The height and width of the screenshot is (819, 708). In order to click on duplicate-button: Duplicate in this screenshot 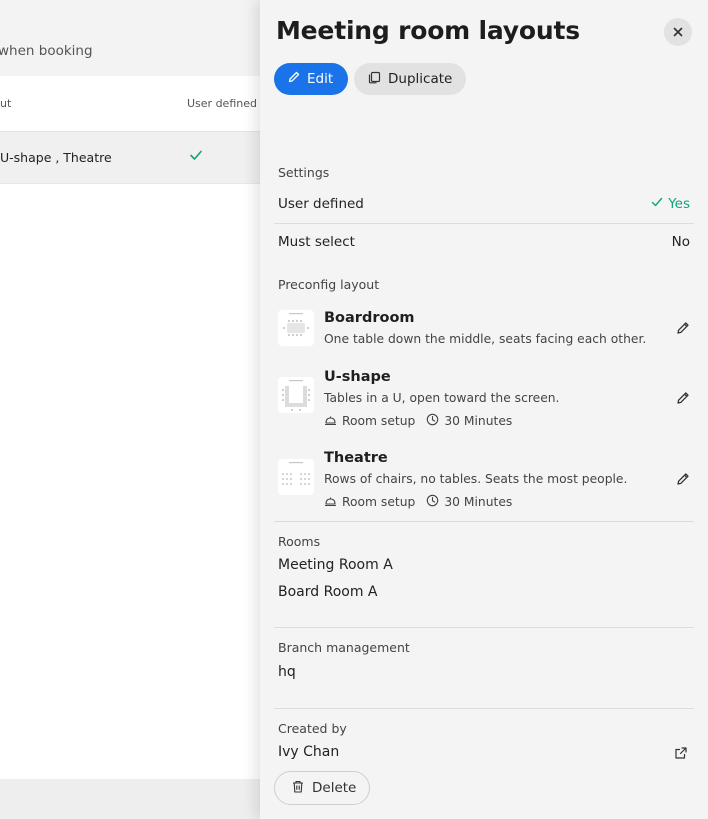, I will do `click(410, 79)`.